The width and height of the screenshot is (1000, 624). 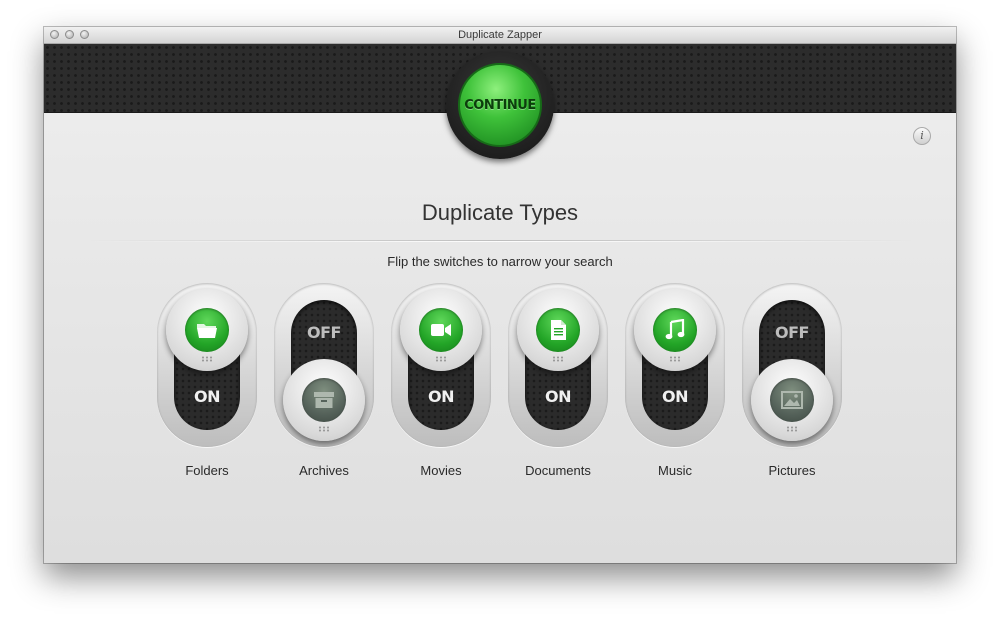 I want to click on toggle-folders: ON, so click(x=207, y=365).